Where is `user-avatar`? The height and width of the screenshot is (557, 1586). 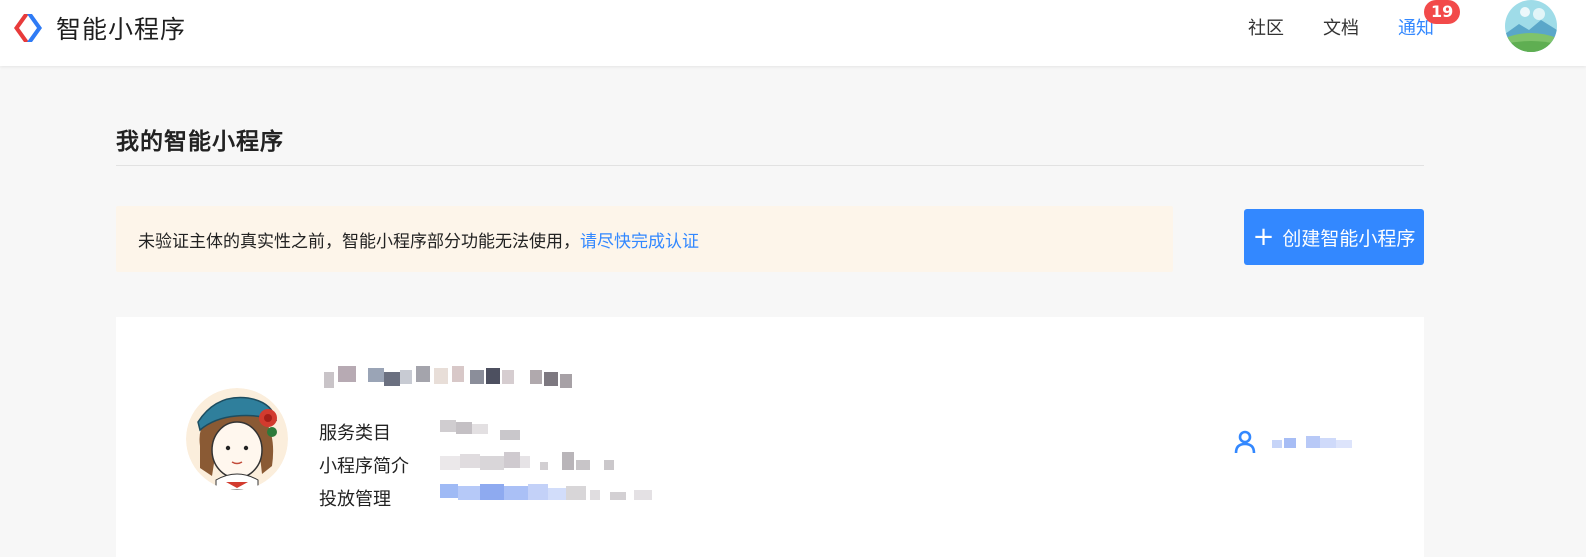 user-avatar is located at coordinates (1531, 26).